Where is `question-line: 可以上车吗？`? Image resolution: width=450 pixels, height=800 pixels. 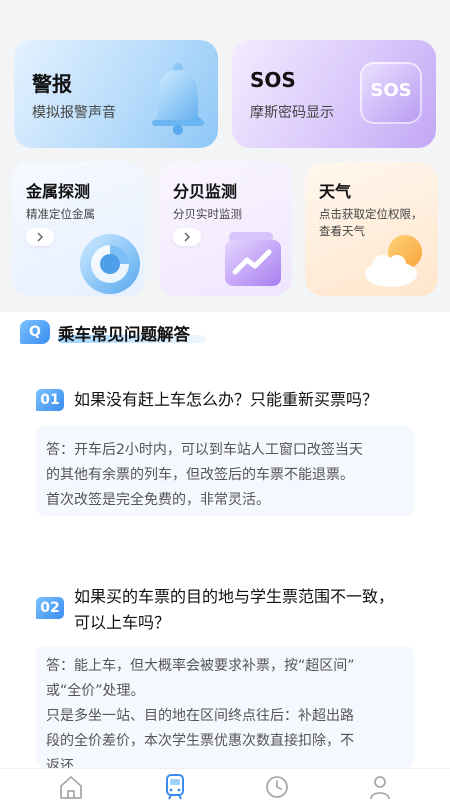
question-line: 可以上车吗？ is located at coordinates (122, 622).